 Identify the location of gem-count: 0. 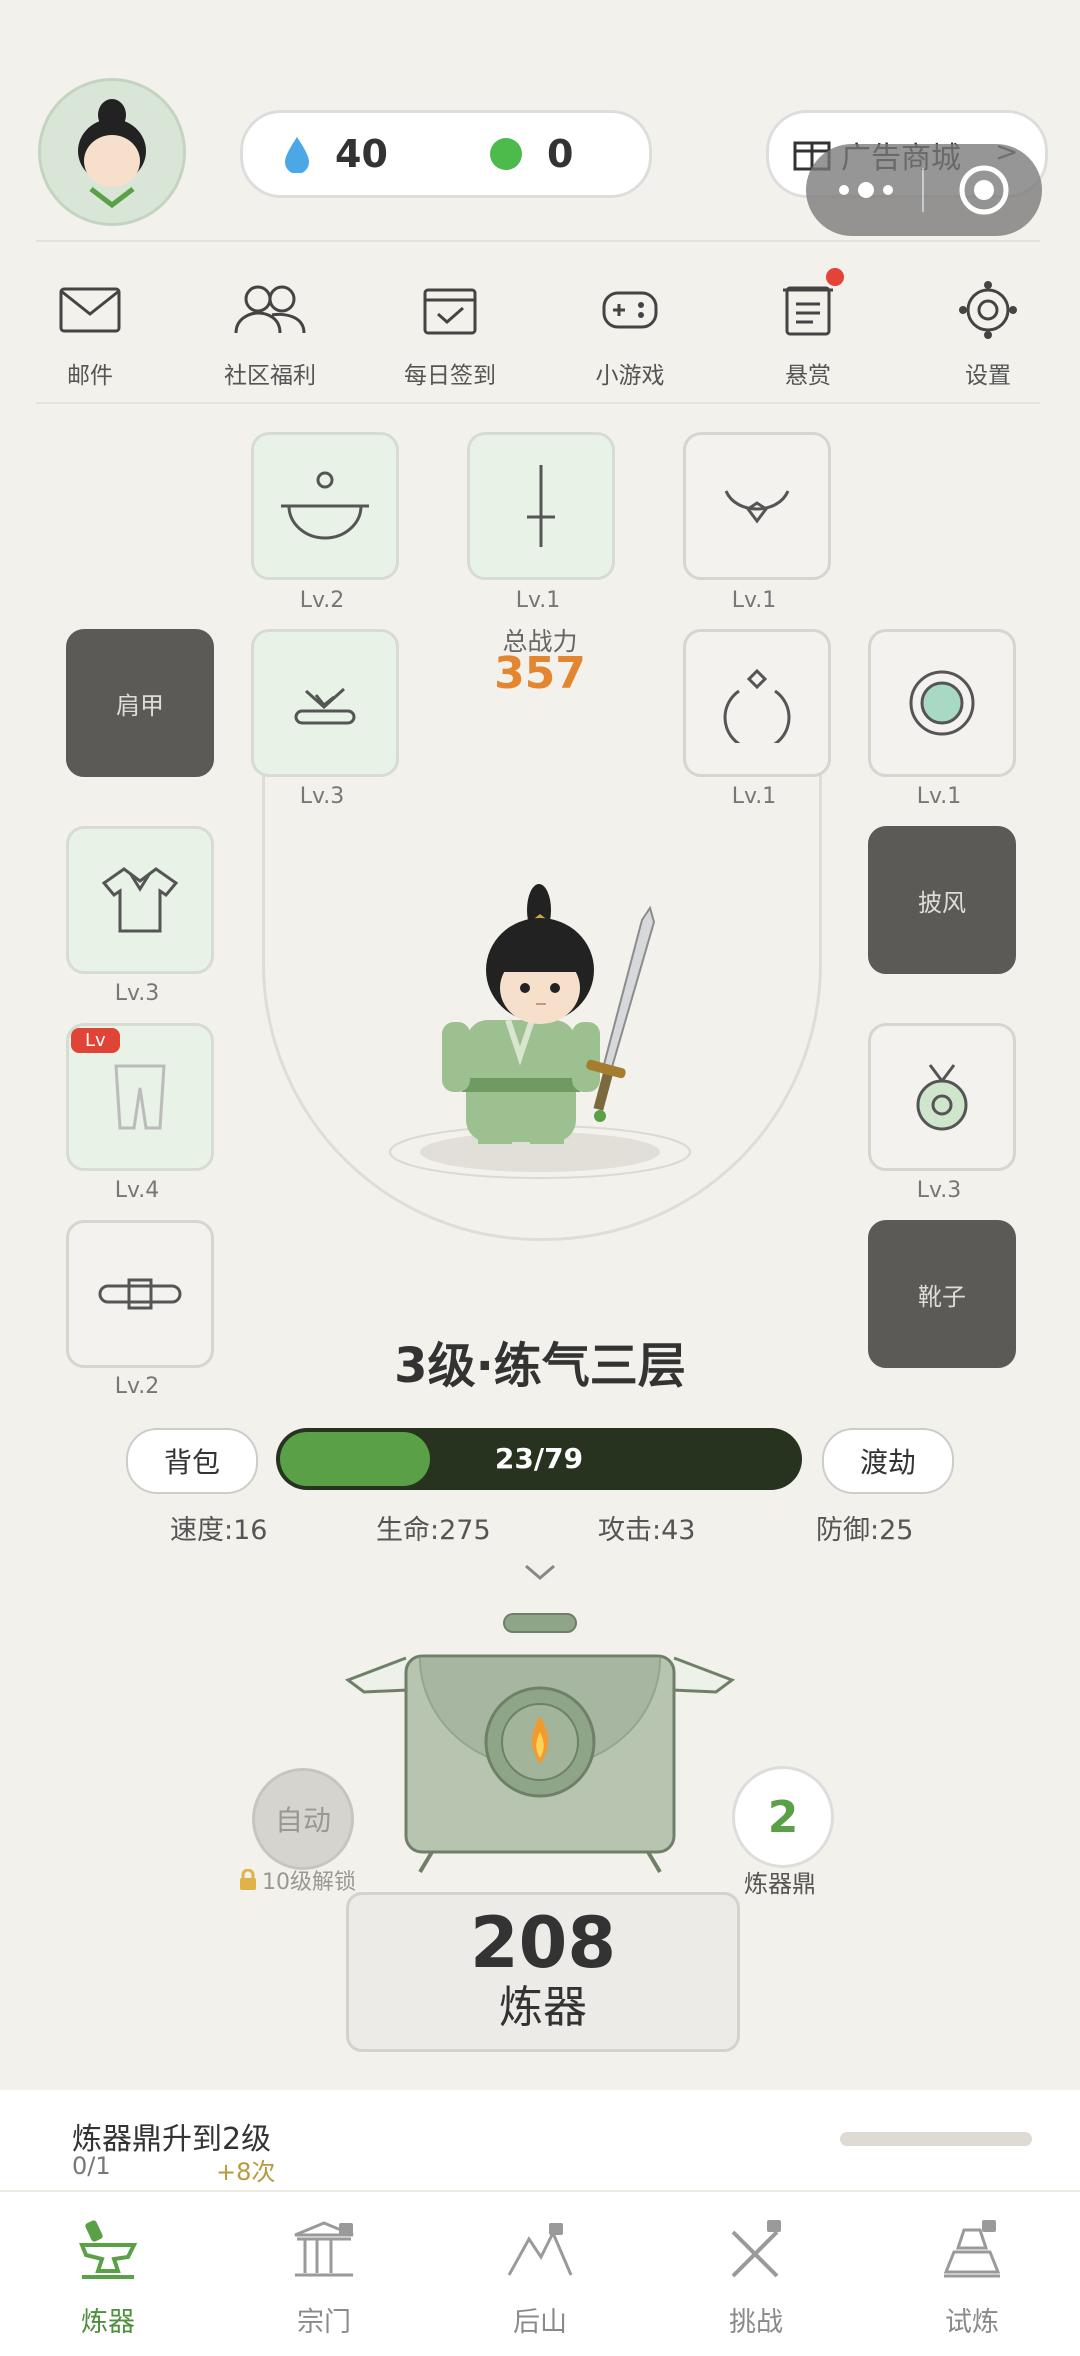
(560, 154).